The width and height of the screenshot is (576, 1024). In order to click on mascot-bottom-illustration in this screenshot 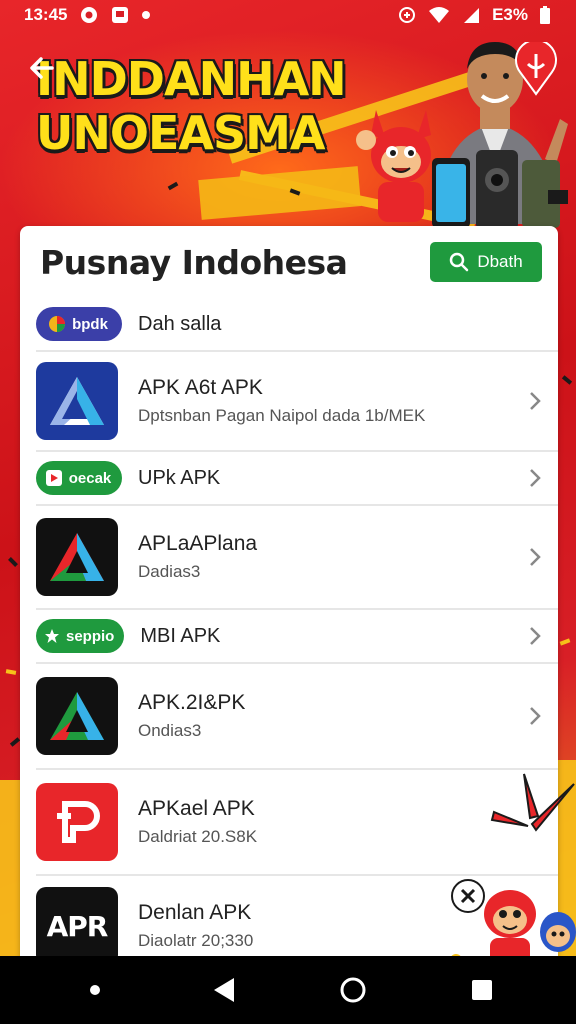, I will do `click(513, 924)`.